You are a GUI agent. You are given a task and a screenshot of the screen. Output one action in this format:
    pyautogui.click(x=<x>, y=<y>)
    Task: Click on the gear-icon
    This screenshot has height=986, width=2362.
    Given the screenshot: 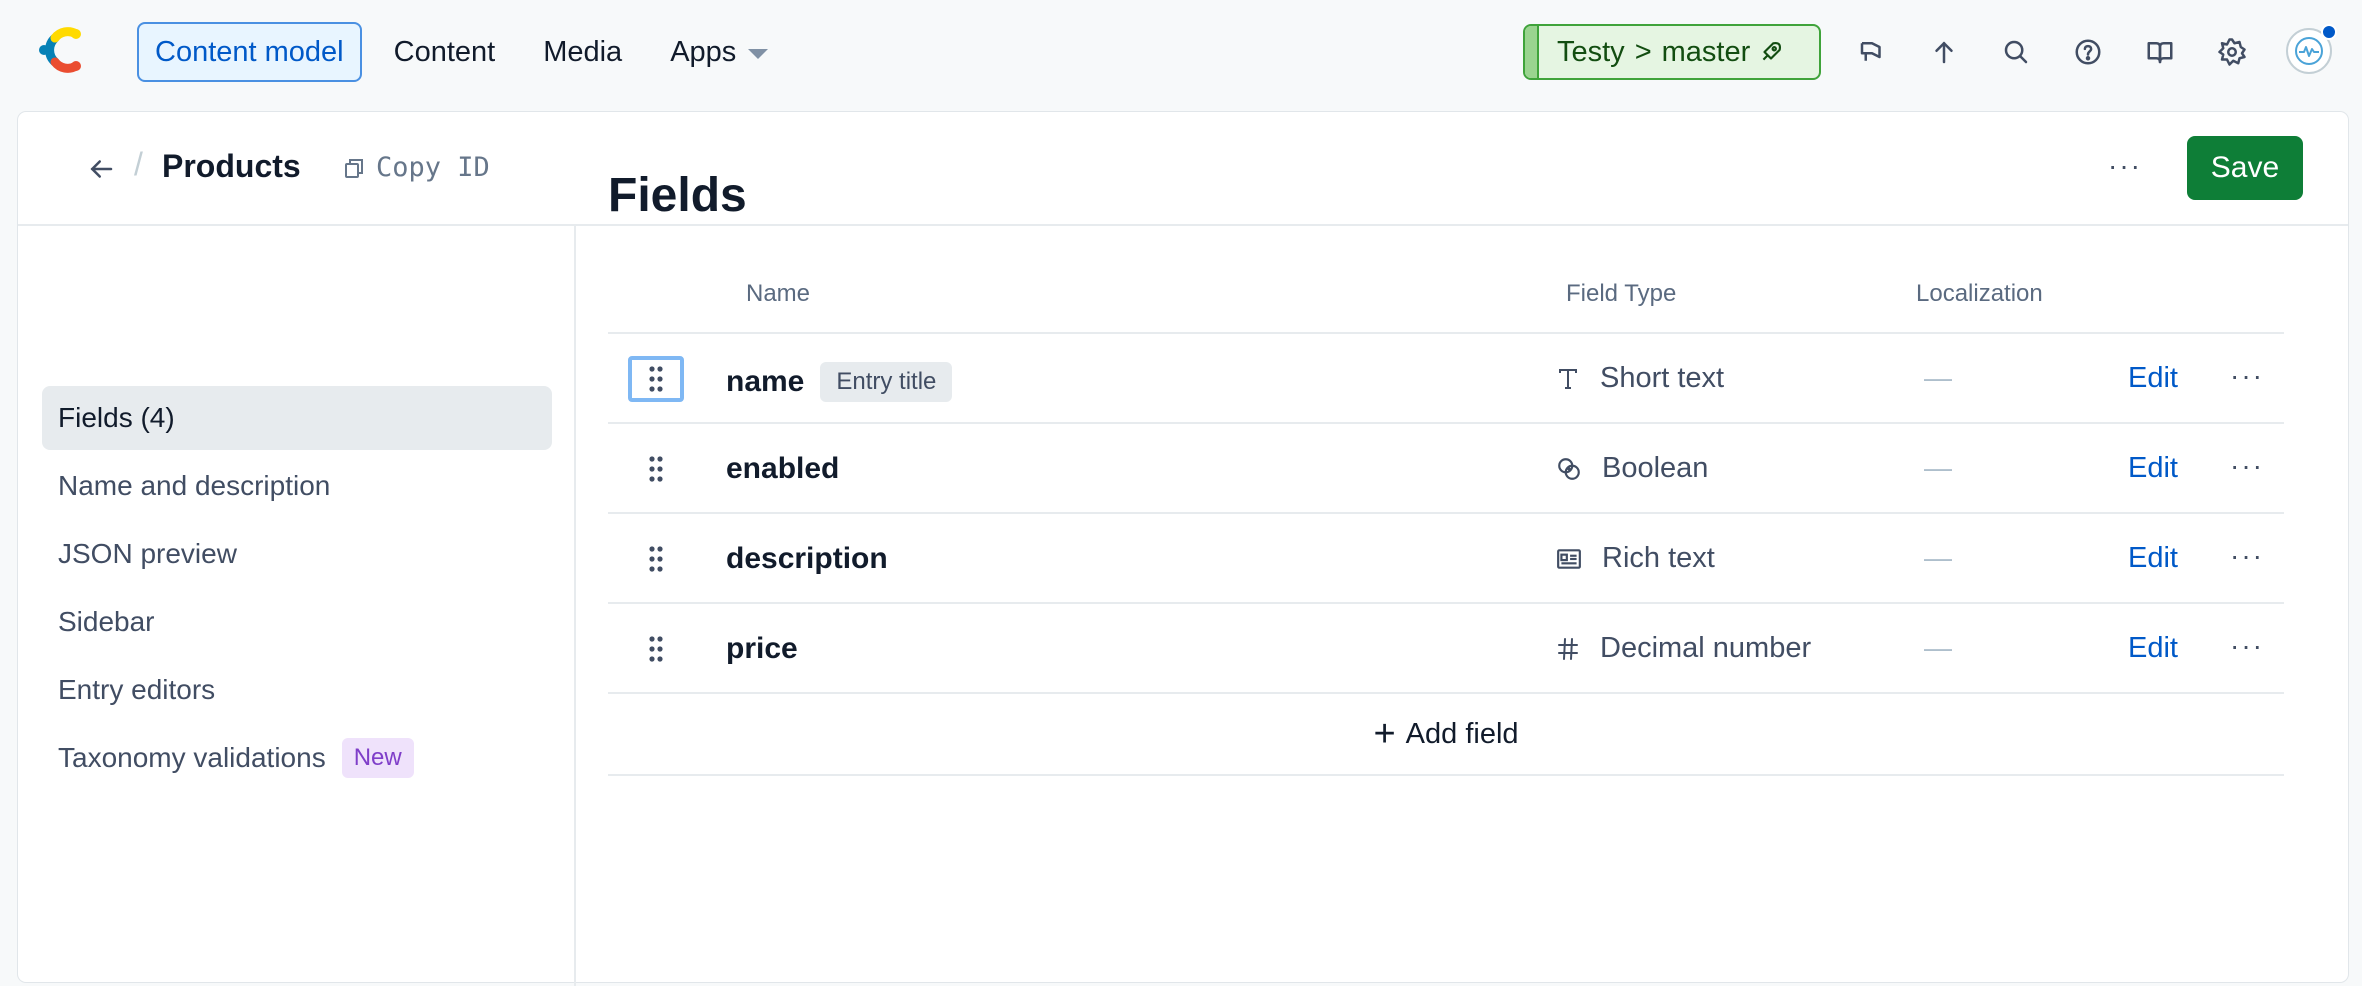 What is the action you would take?
    pyautogui.click(x=2232, y=52)
    